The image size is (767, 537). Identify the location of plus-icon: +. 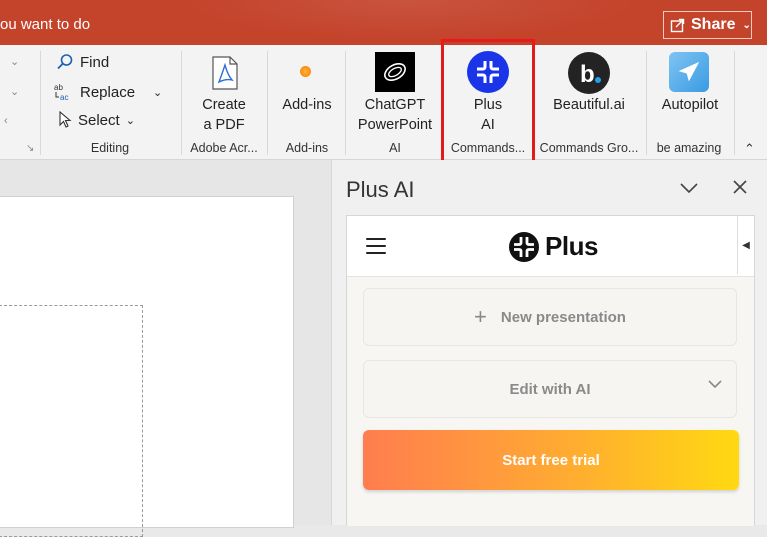
(480, 316).